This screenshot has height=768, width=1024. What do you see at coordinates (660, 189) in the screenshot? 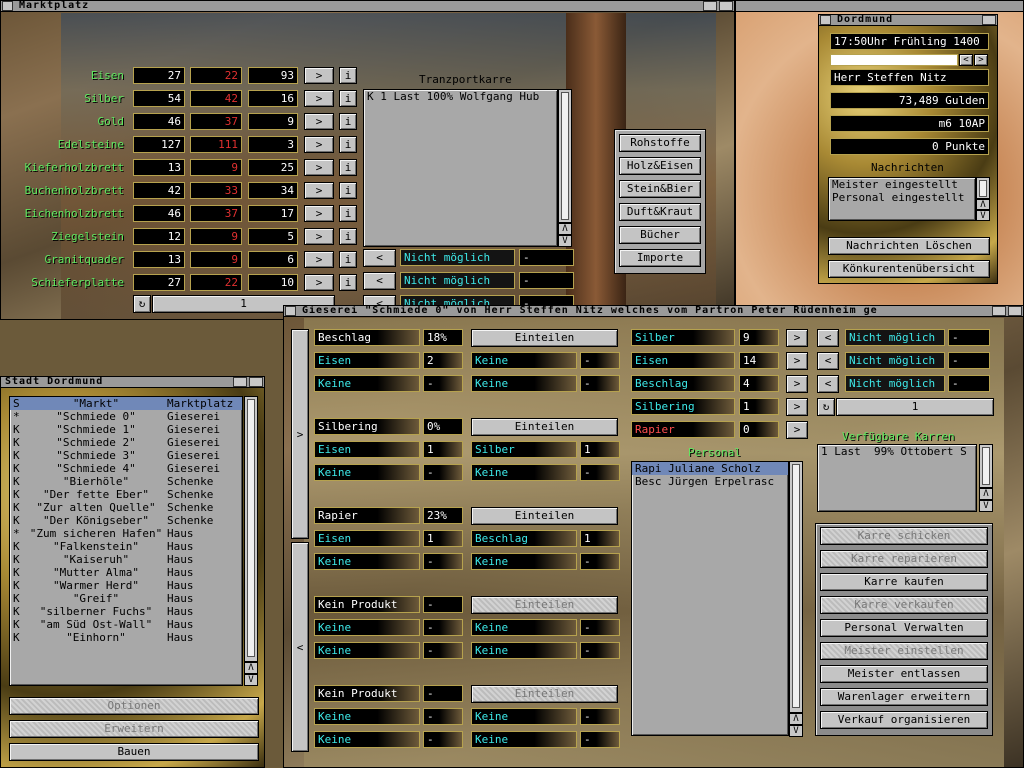
I see `category-button: Stein&Bier` at bounding box center [660, 189].